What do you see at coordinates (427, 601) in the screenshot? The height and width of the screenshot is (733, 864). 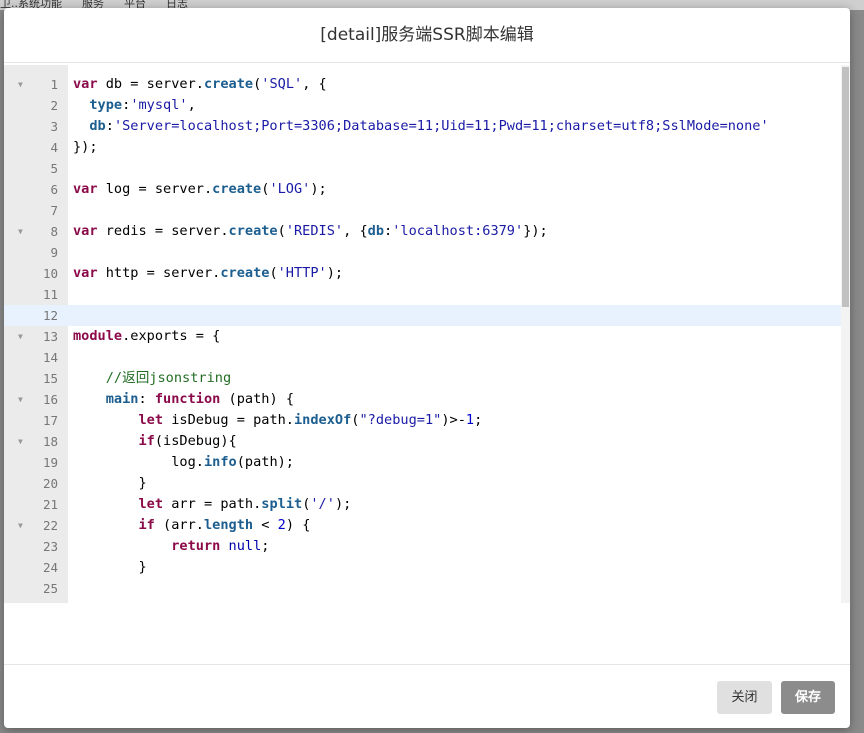 I see `code-line: ▼26 let uuid = arr[arr.length - 1];` at bounding box center [427, 601].